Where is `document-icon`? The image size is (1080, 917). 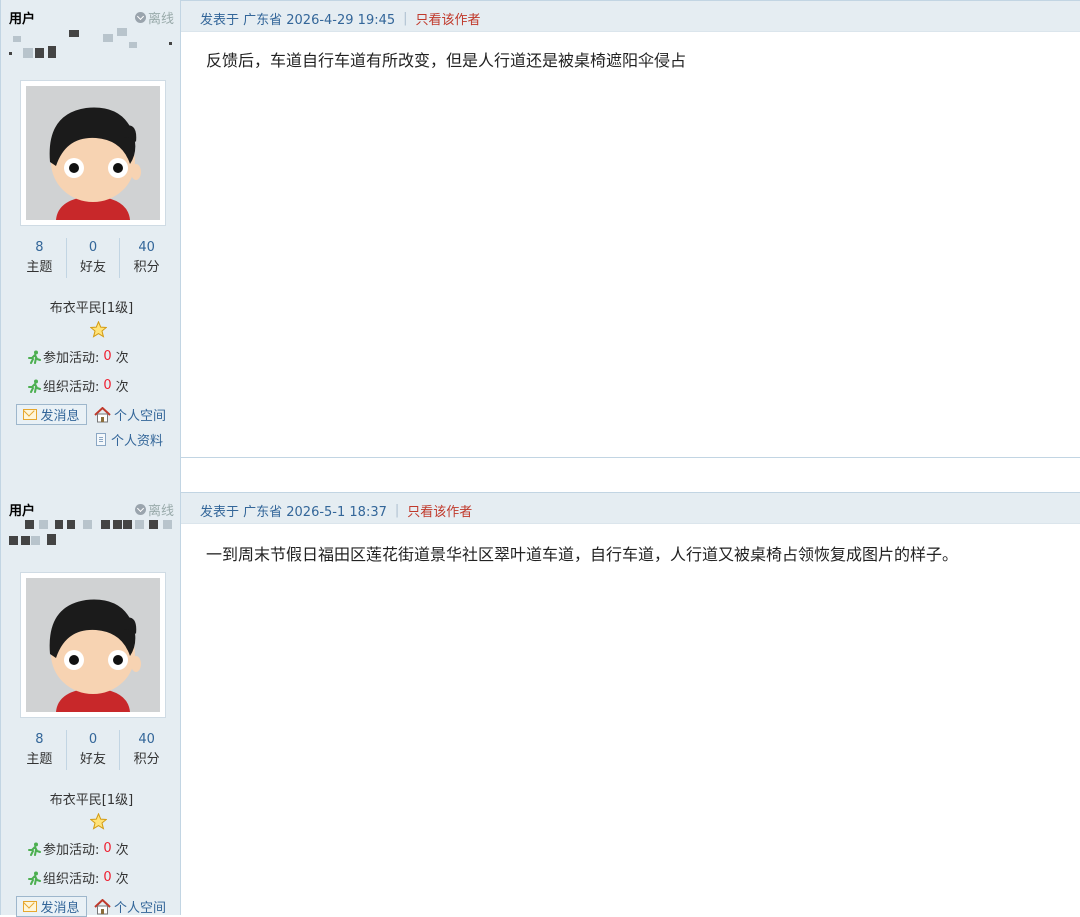 document-icon is located at coordinates (101, 439).